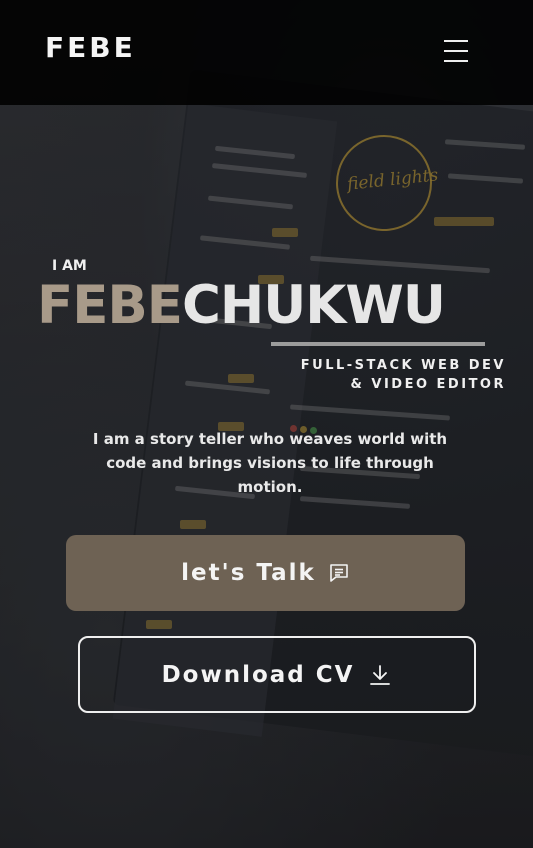 This screenshot has height=848, width=533. I want to click on download-icon, so click(380, 675).